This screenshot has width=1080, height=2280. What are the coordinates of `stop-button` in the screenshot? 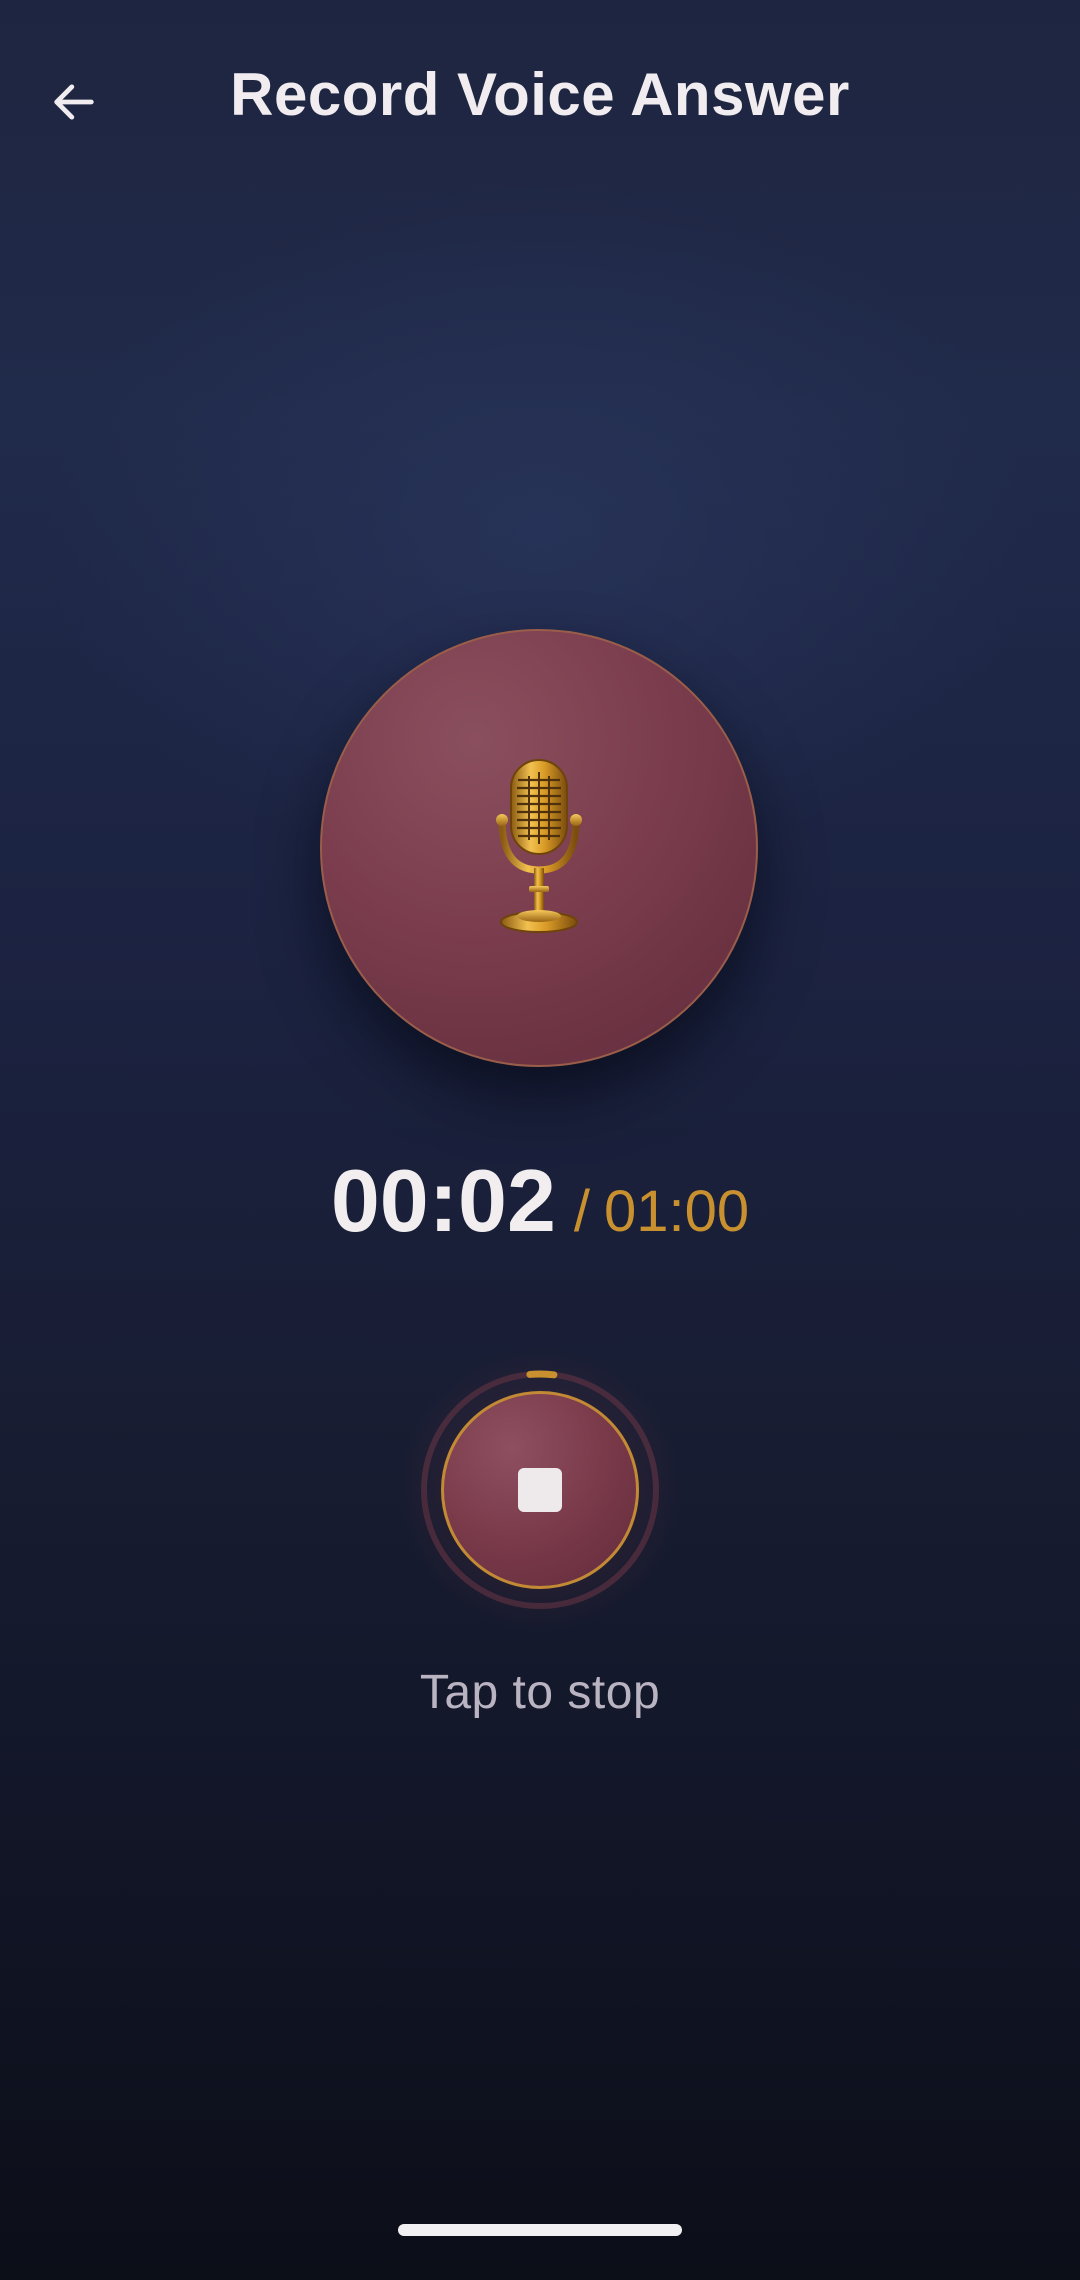 It's located at (540, 1490).